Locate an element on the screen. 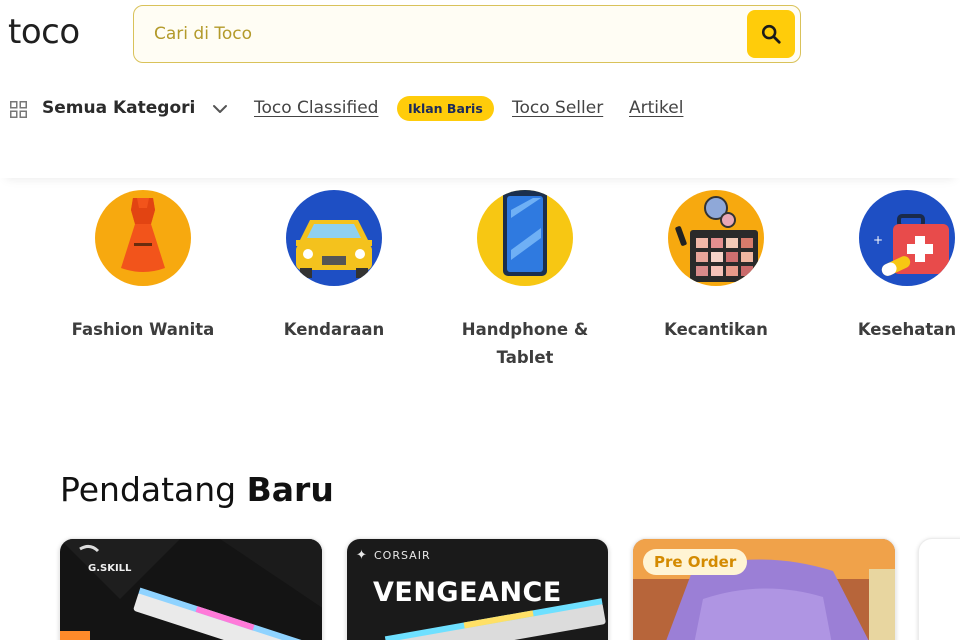 The width and height of the screenshot is (960, 640). product-card is located at coordinates (939, 589).